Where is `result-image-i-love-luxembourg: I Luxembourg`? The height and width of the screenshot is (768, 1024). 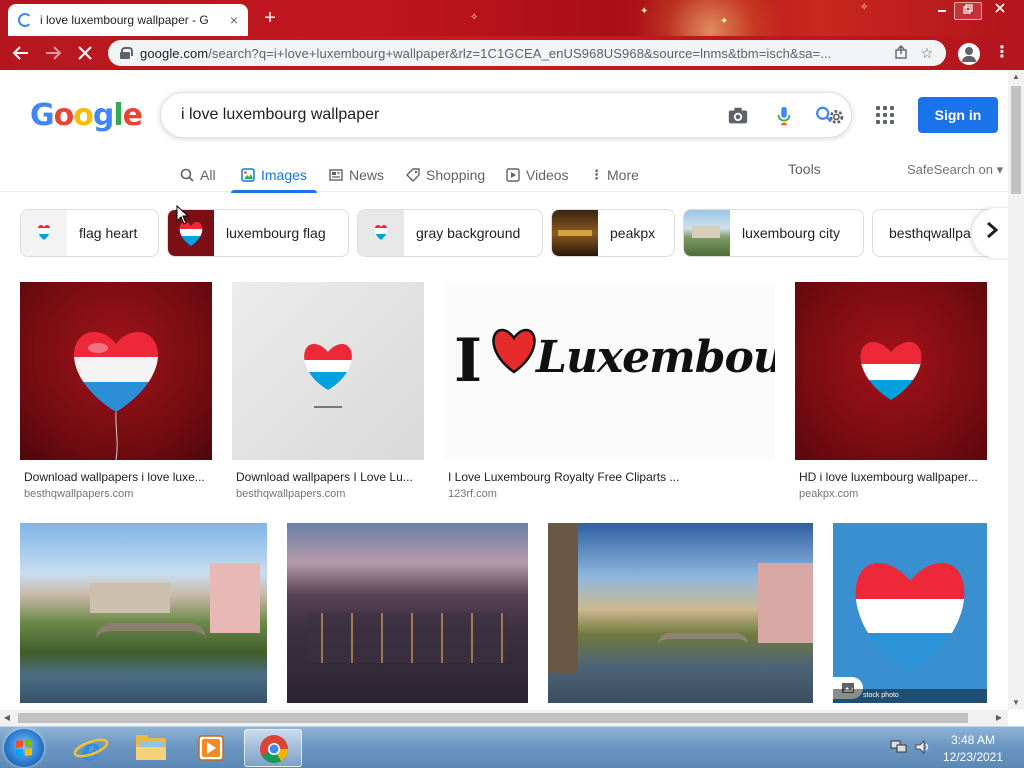
result-image-i-love-luxembourg: I Luxembourg is located at coordinates (609, 371).